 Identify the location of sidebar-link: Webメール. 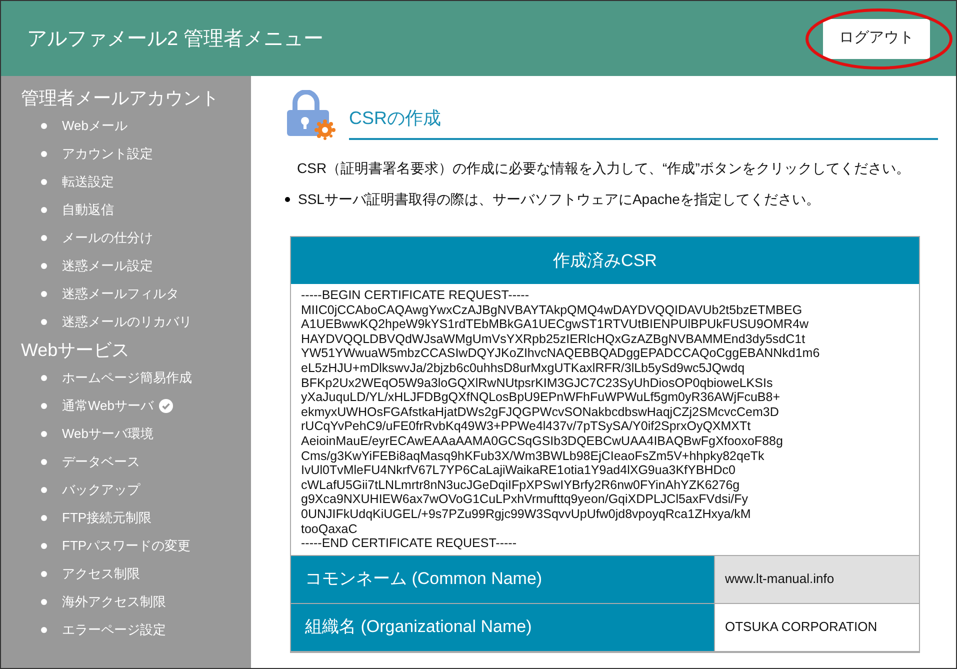
(95, 126).